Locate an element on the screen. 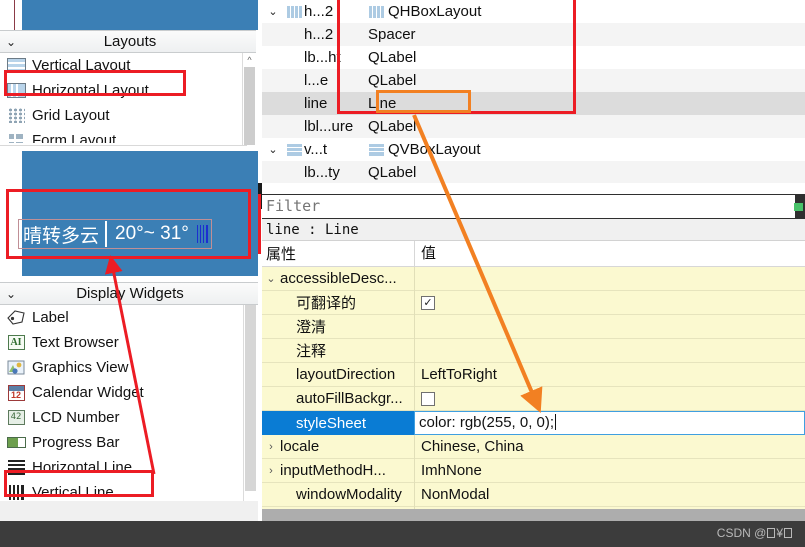  csdn-watermark: CSDN @ ¥ is located at coordinates (755, 533).